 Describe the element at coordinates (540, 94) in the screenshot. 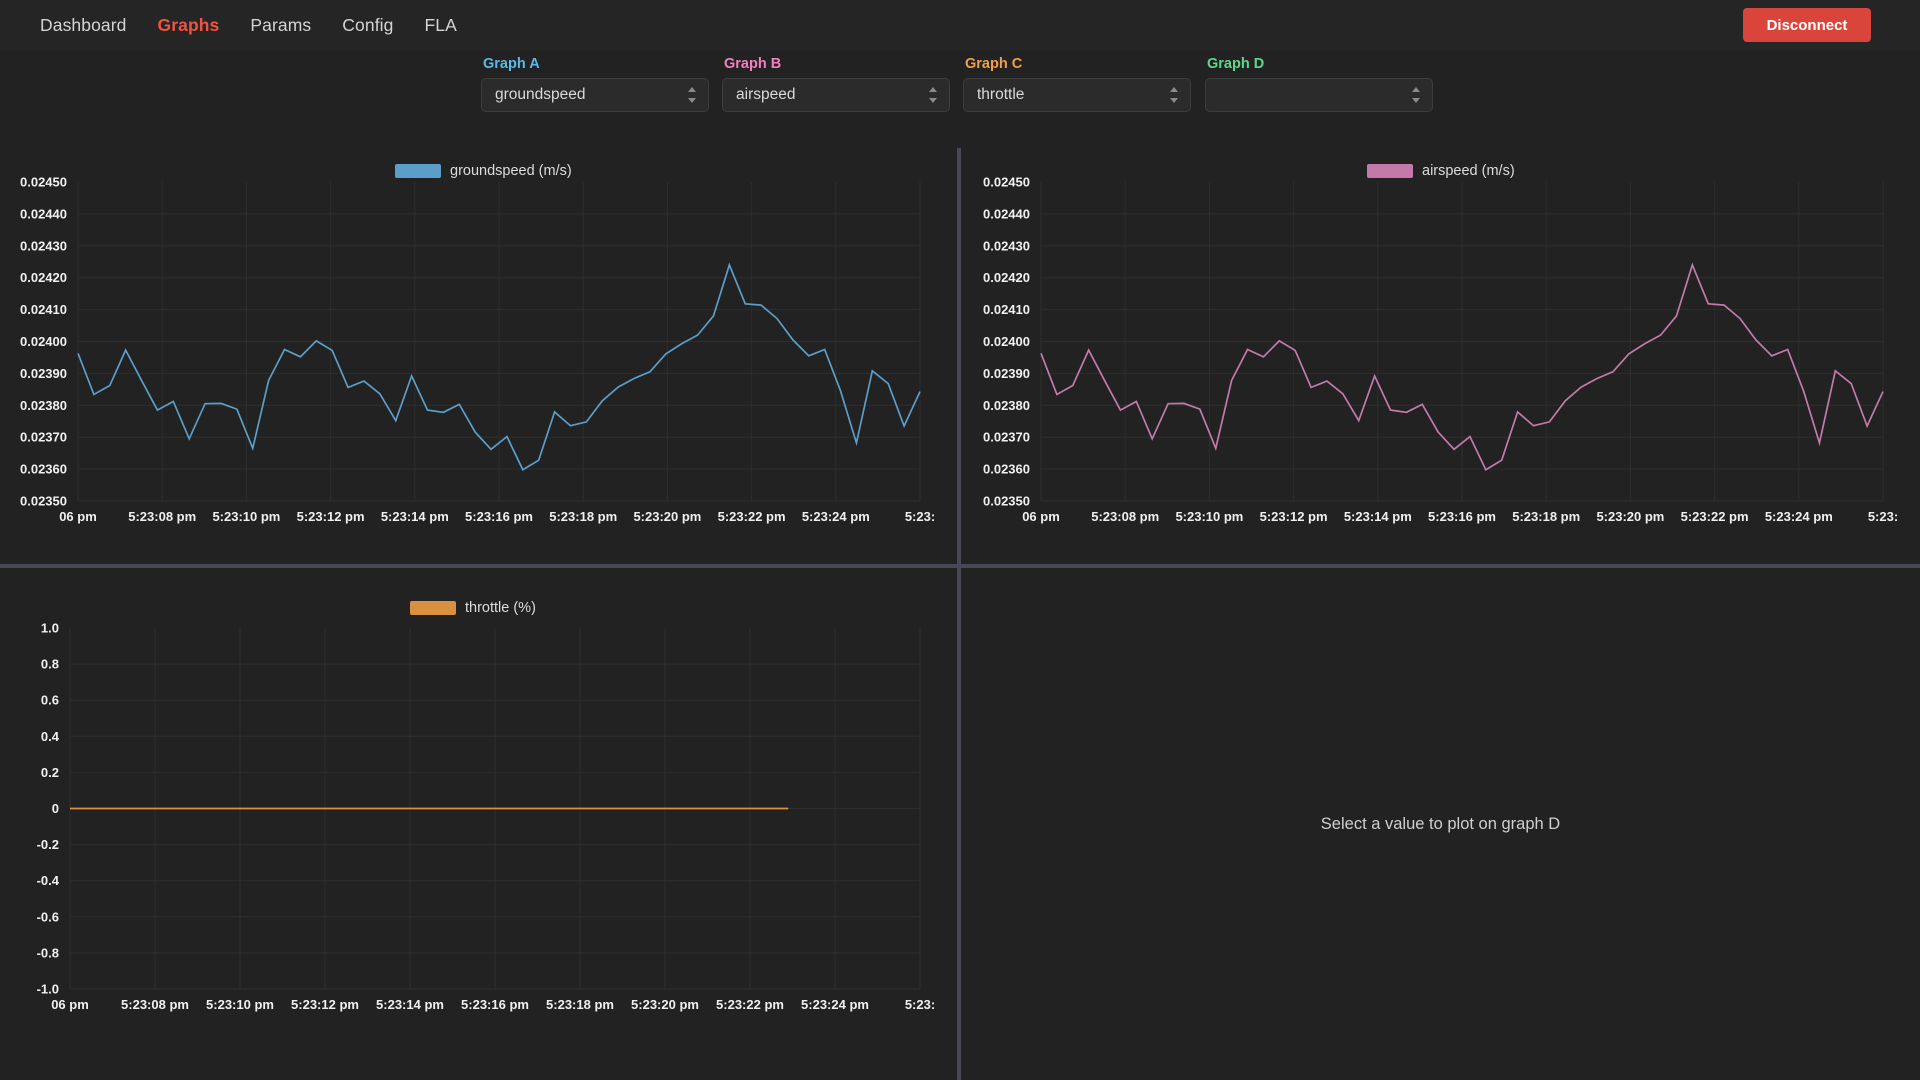

I see `graph-a-value: groundspeed` at that location.